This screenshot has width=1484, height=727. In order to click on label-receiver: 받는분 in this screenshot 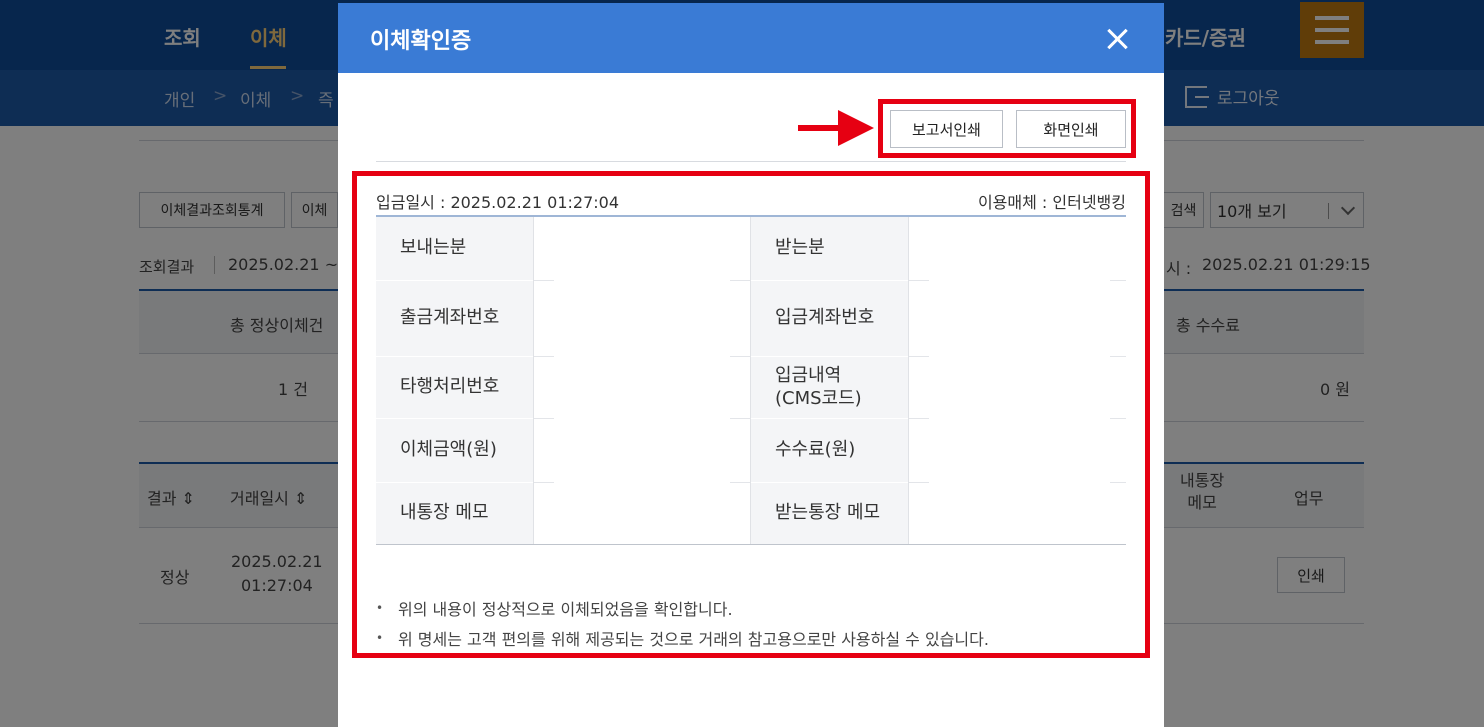, I will do `click(829, 248)`.